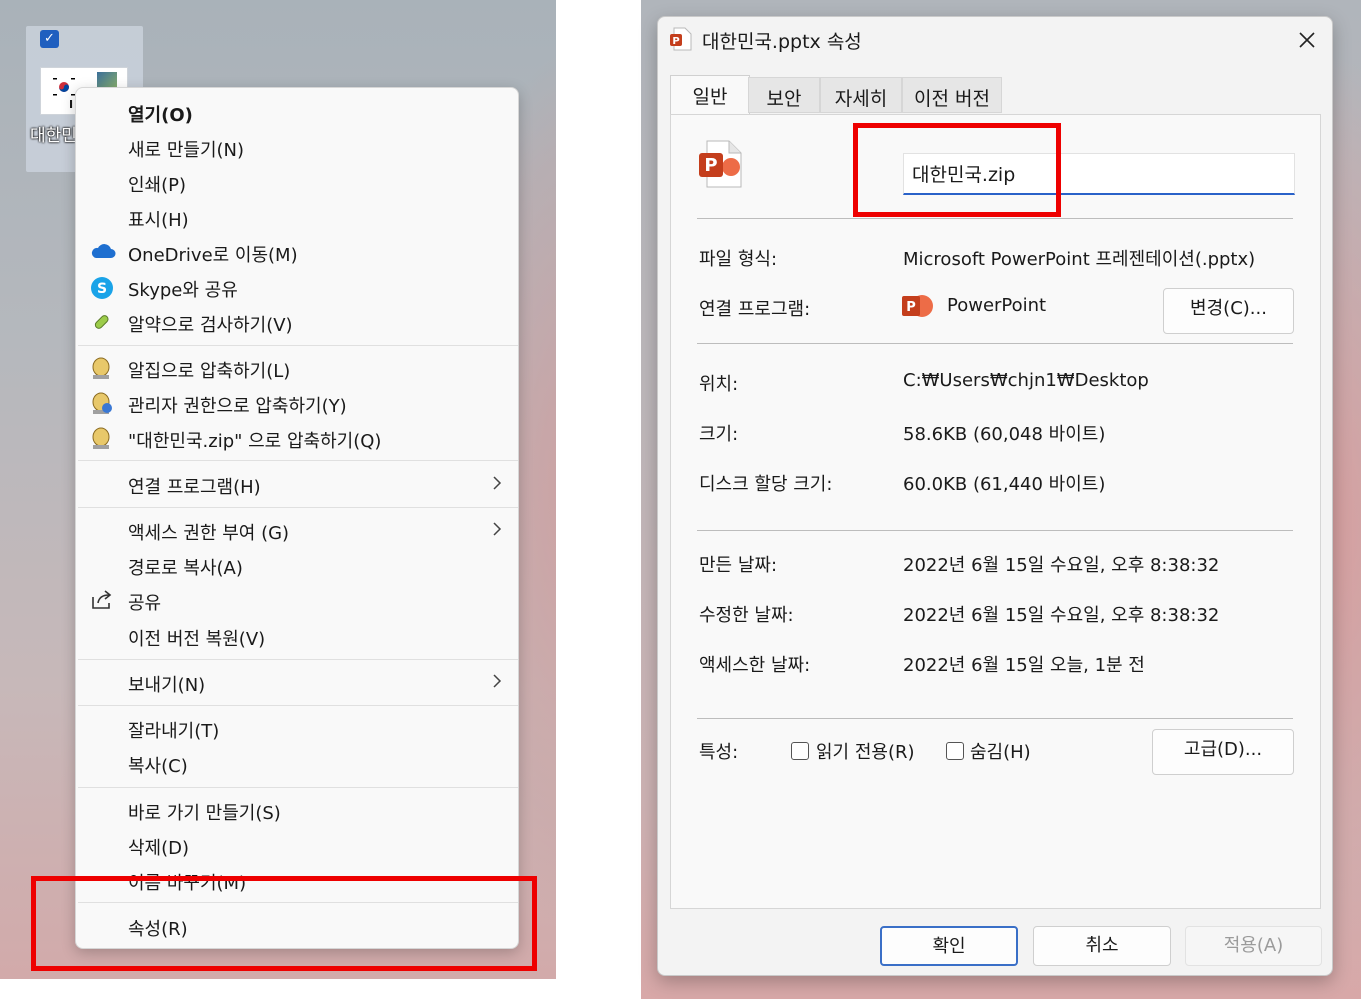  Describe the element at coordinates (103, 252) in the screenshot. I see `onedrive-icon` at that location.